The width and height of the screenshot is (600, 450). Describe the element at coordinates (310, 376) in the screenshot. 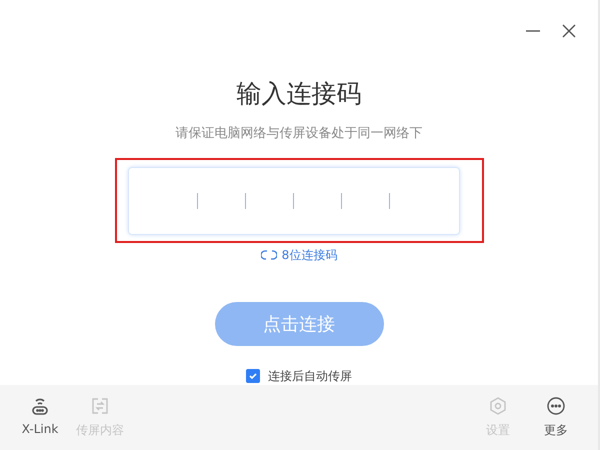

I see `checkbox-label: 连接后自动传屏` at that location.